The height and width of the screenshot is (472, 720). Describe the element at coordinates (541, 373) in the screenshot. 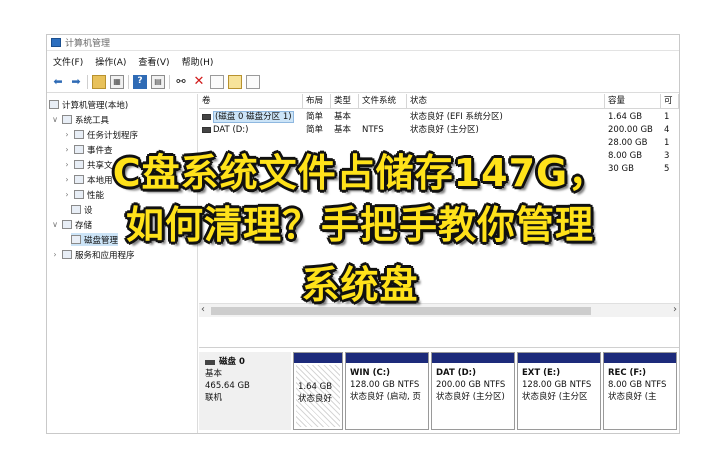

I see `partition-name: EXT (E:)` at that location.